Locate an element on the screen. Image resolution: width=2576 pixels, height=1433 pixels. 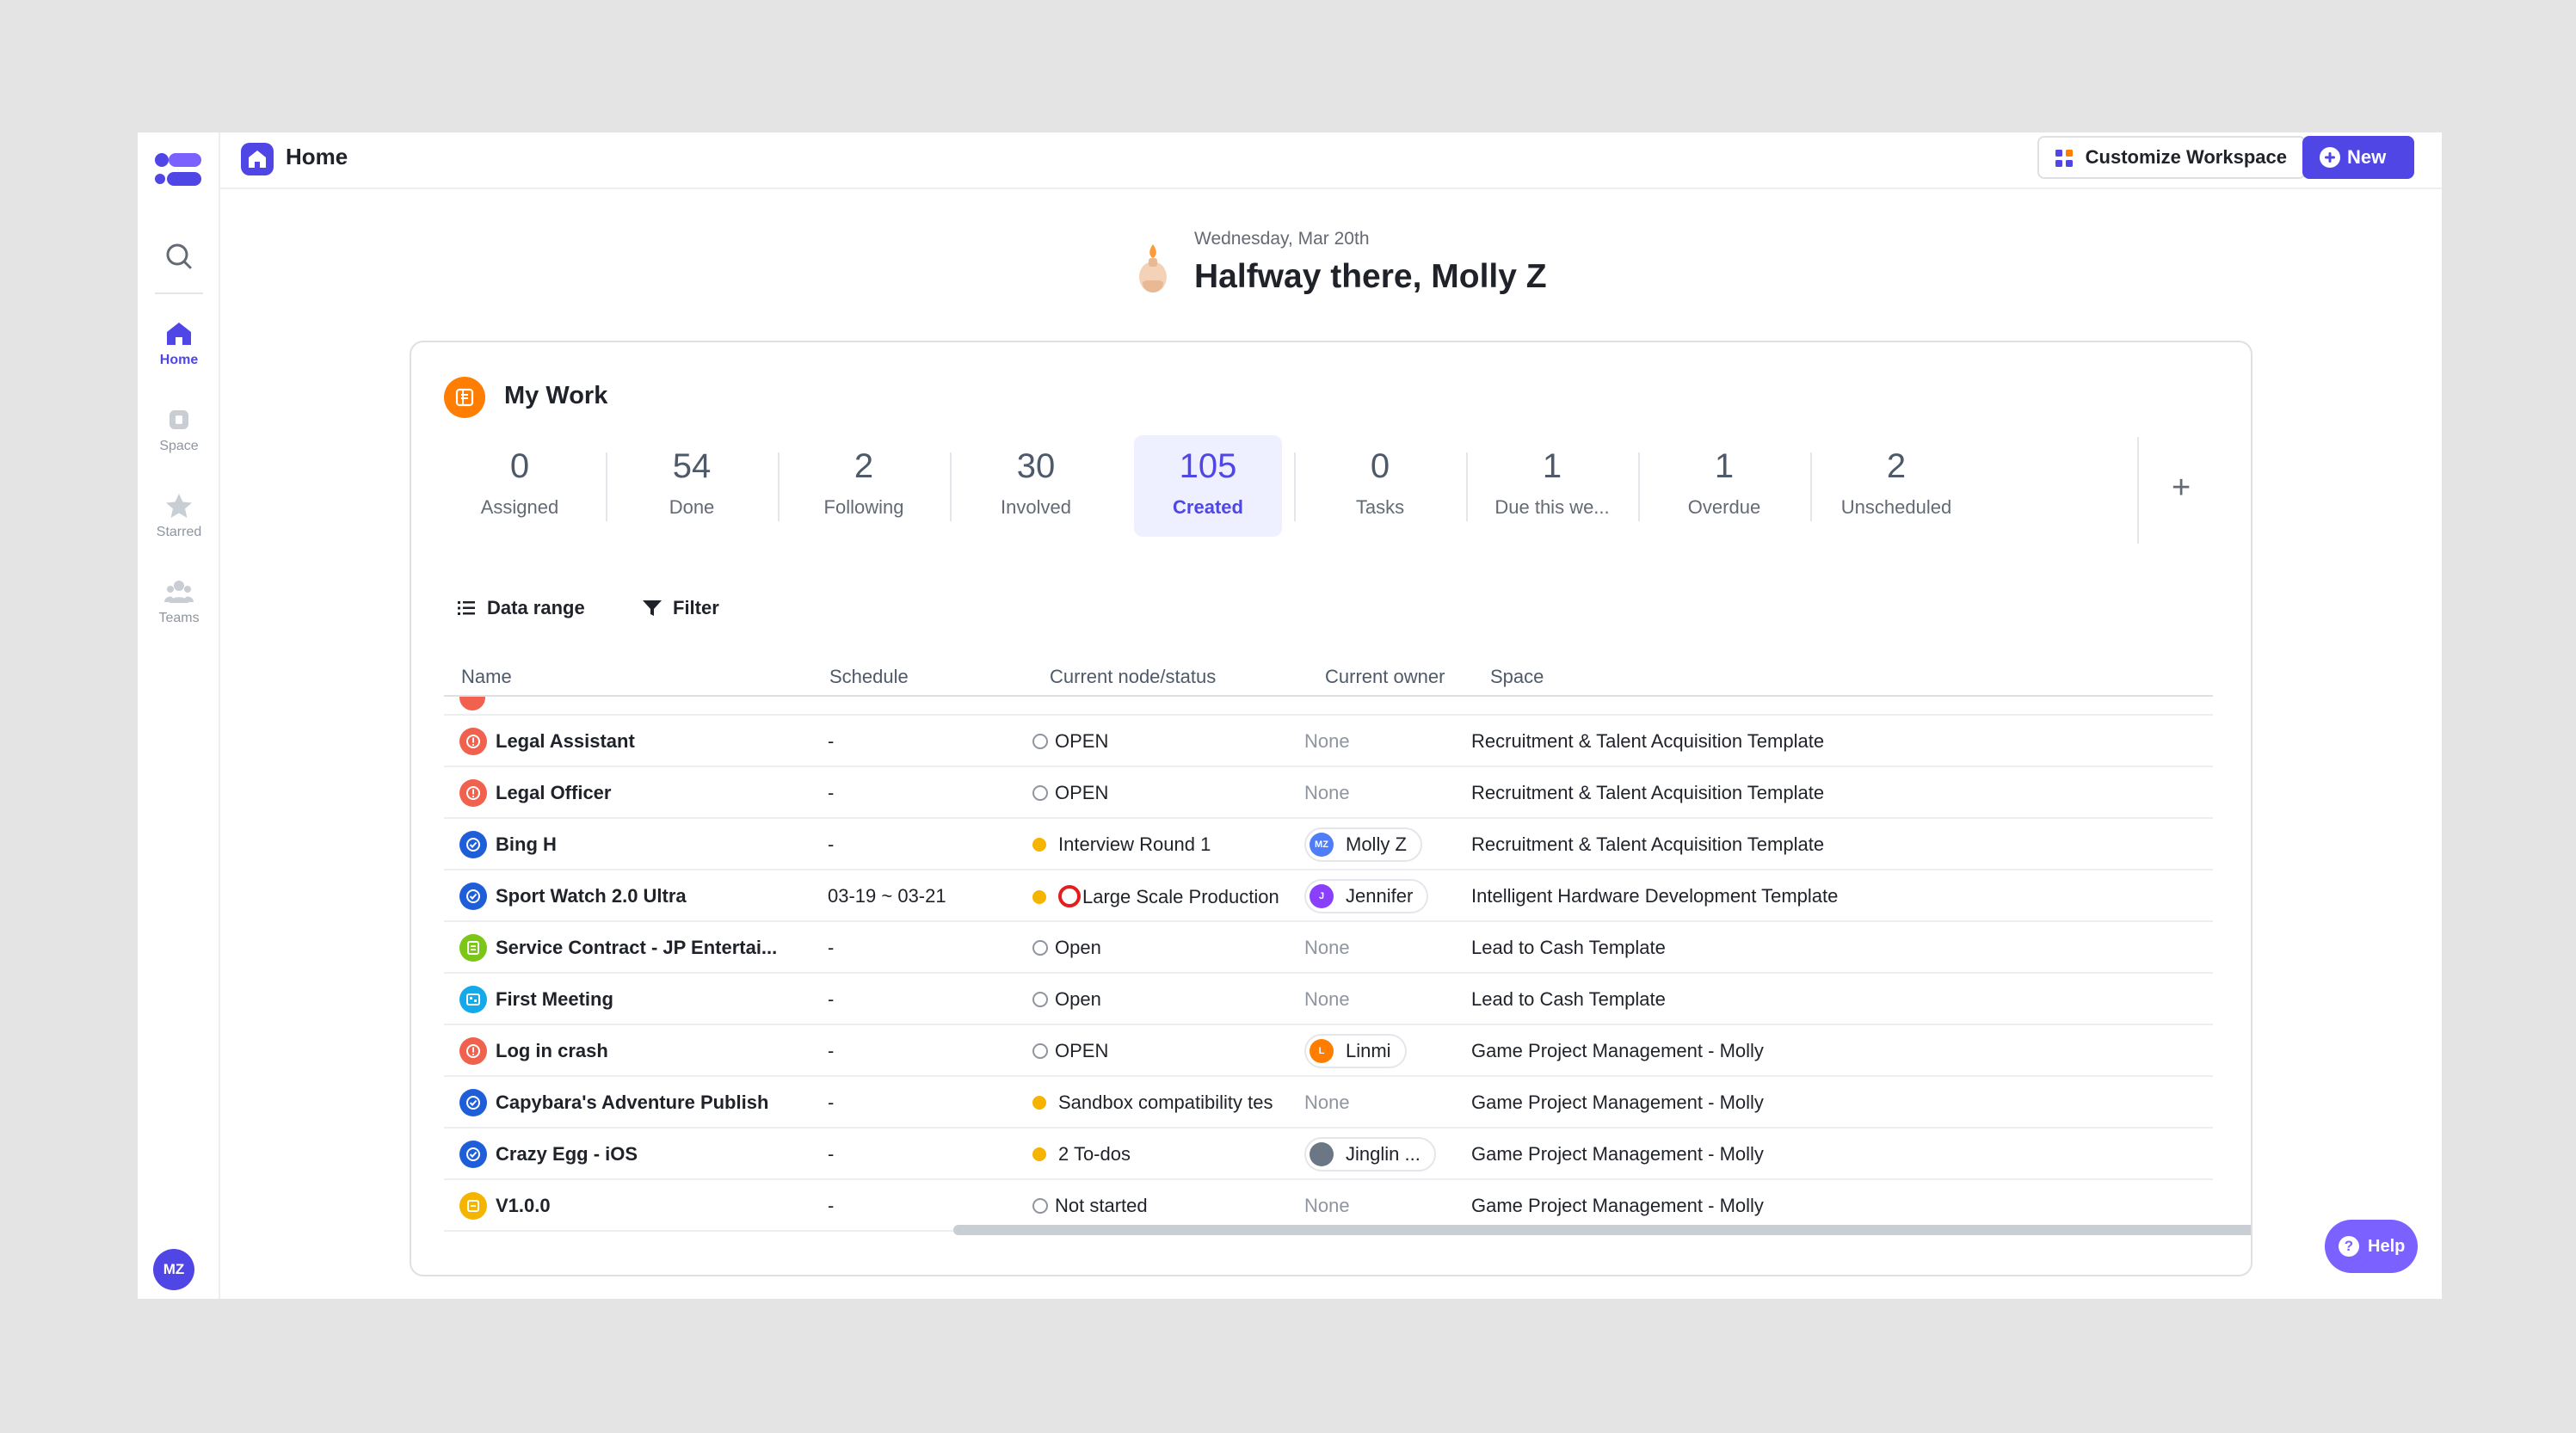
stat-label: Done is located at coordinates (692, 507).